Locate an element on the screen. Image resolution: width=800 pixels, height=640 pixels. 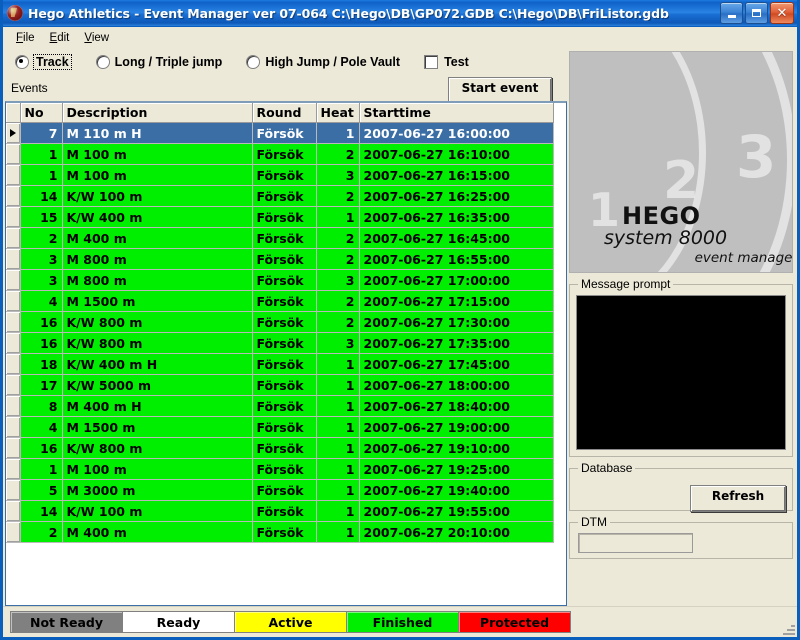
cell-starttime: 2007-06-27 20:10:00 is located at coordinates (456, 532).